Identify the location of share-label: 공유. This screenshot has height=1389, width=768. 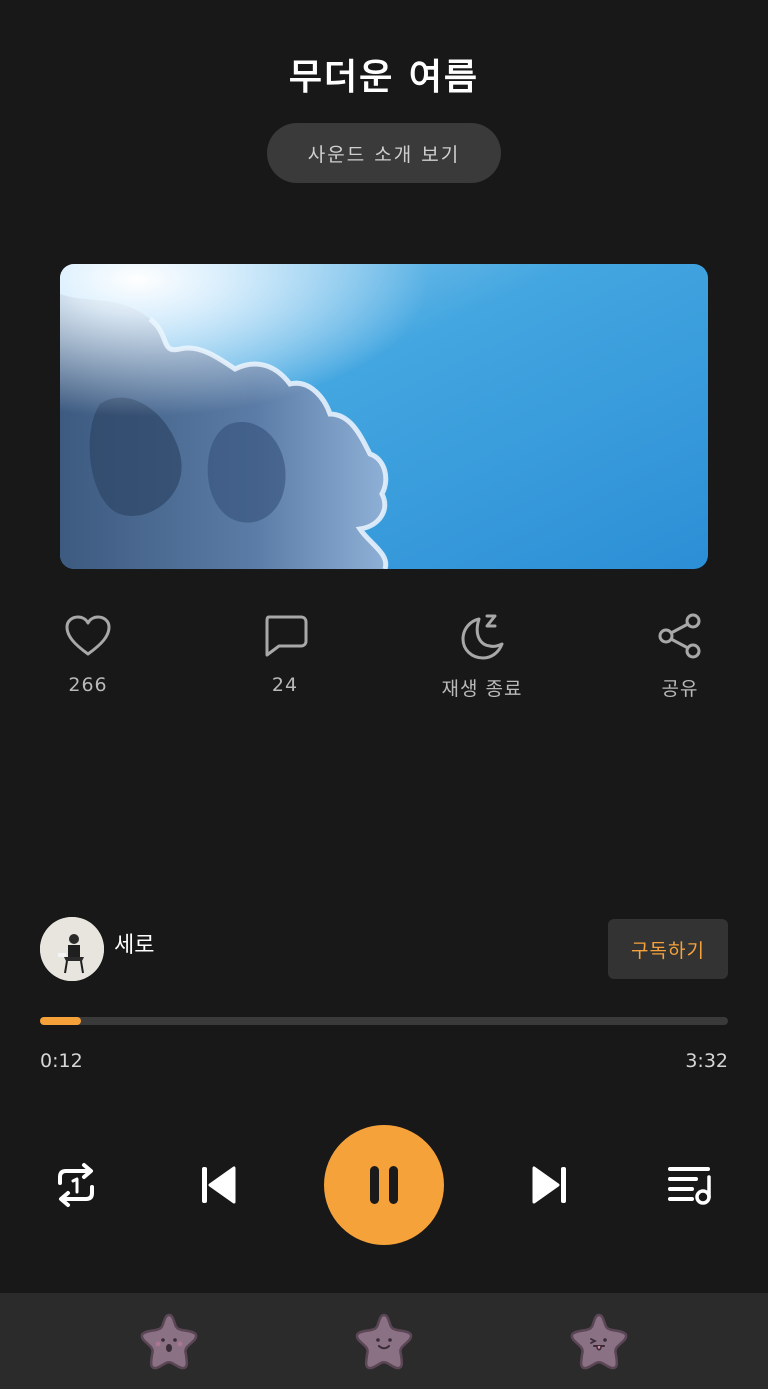
(680, 689).